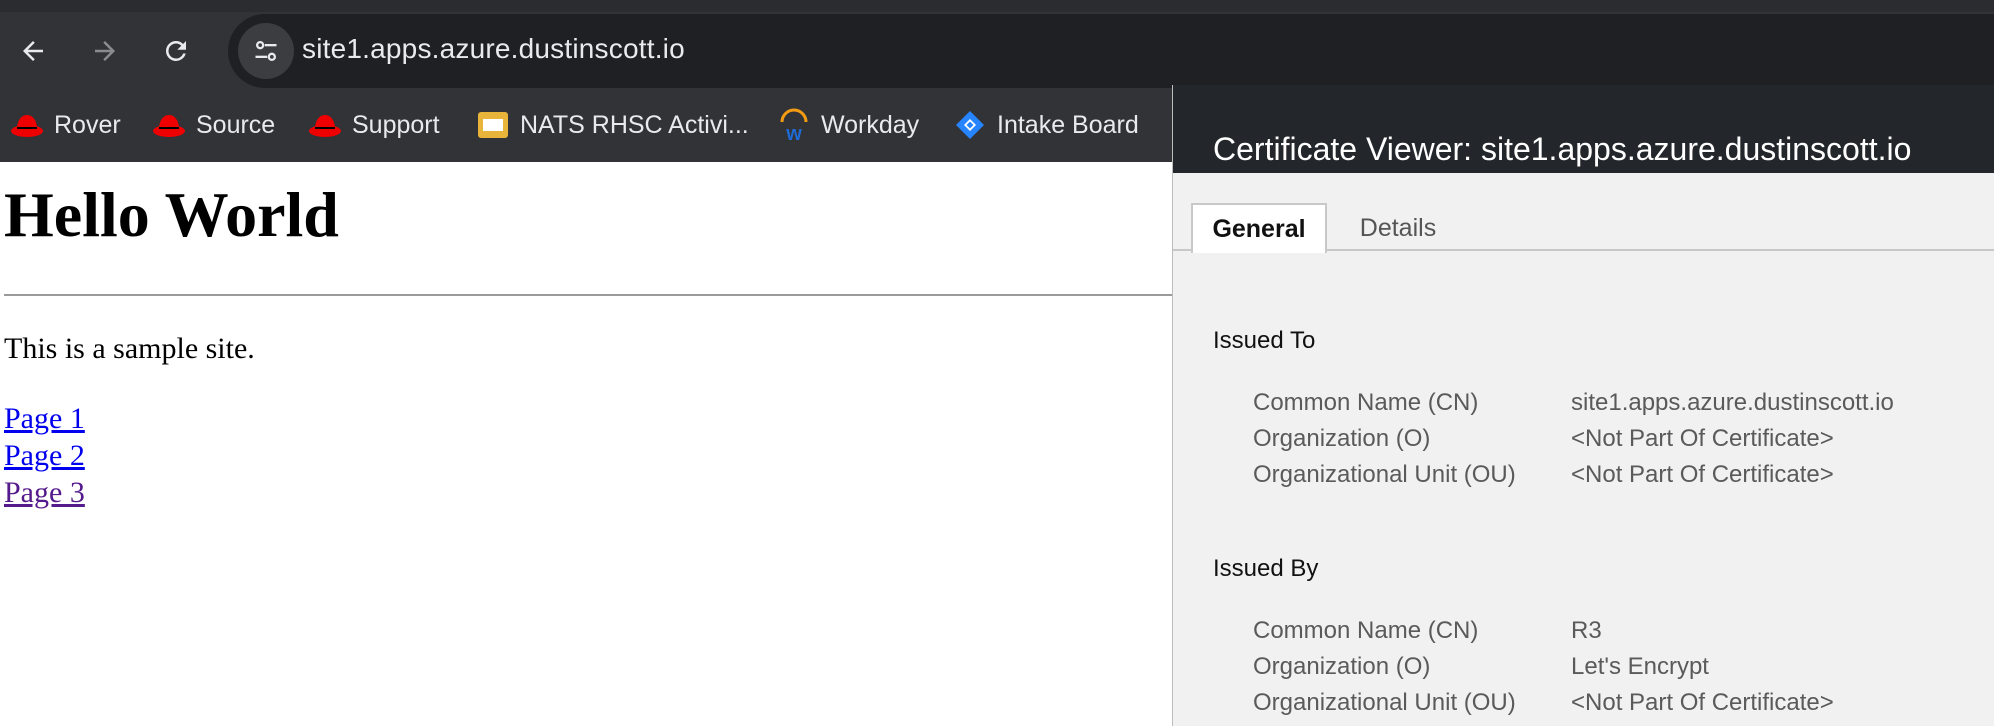  Describe the element at coordinates (493, 49) in the screenshot. I see `url-text: site1.apps.azure.dustinscott.io` at that location.